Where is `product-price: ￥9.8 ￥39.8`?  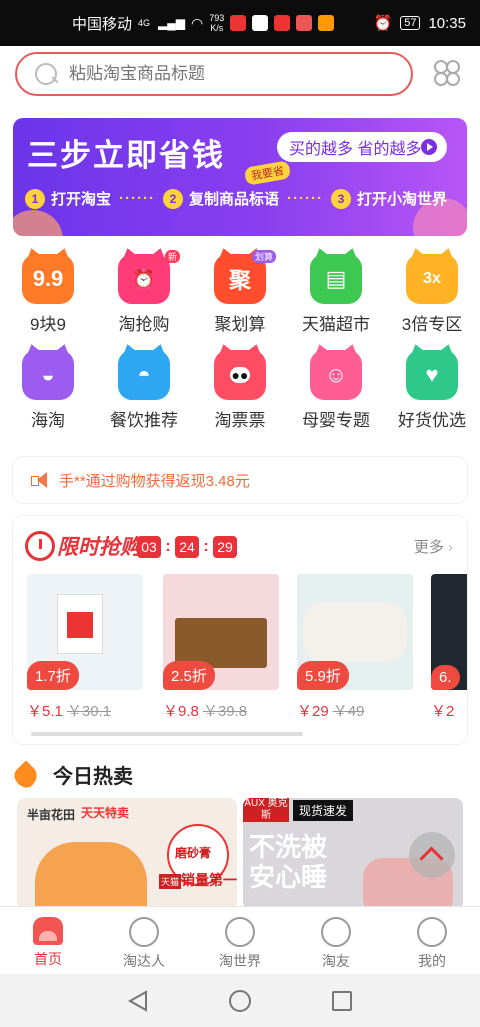
product-price: ￥9.8 ￥39.8 is located at coordinates (205, 711).